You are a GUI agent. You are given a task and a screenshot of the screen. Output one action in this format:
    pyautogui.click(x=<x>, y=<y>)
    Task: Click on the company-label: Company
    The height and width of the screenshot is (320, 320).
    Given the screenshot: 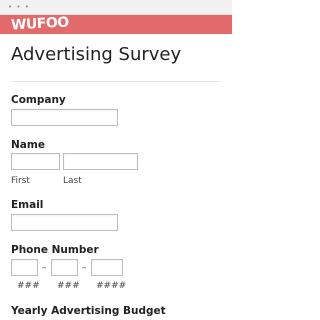 What is the action you would take?
    pyautogui.click(x=38, y=100)
    